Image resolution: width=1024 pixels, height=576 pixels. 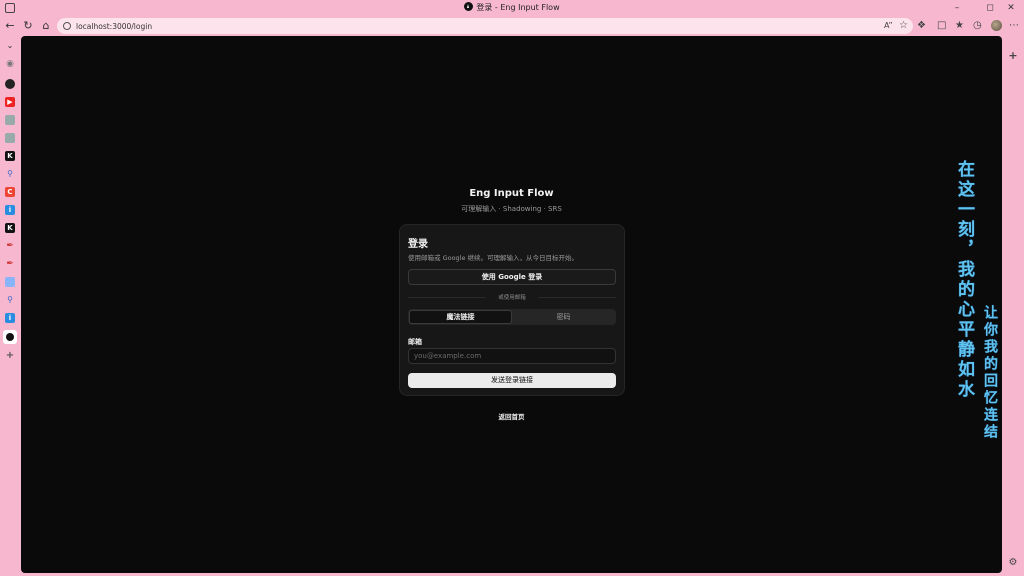 I want to click on home-icon: ⌂, so click(x=46, y=26).